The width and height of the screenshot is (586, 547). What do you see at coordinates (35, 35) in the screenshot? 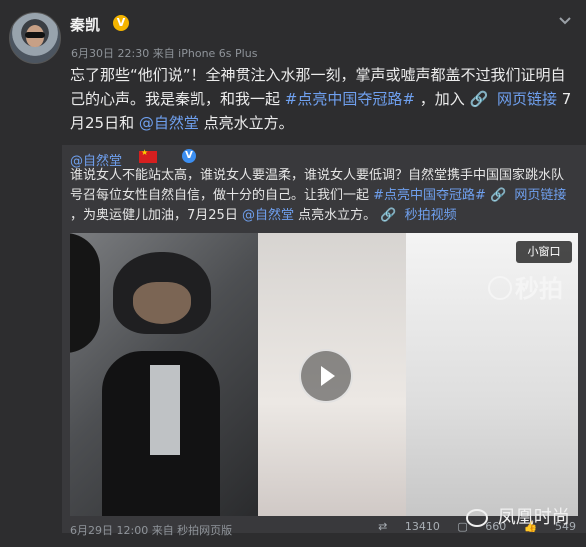
I see `sunglasses` at bounding box center [35, 35].